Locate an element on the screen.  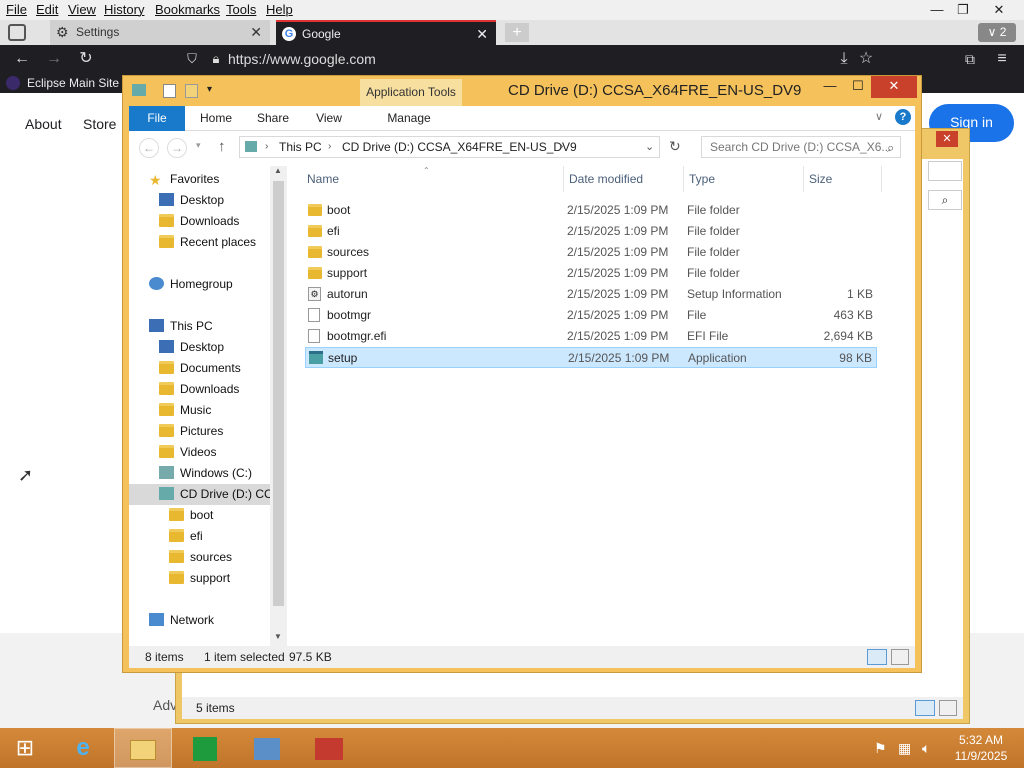
file-explorer-taskbar-icon is located at coordinates (143, 748).